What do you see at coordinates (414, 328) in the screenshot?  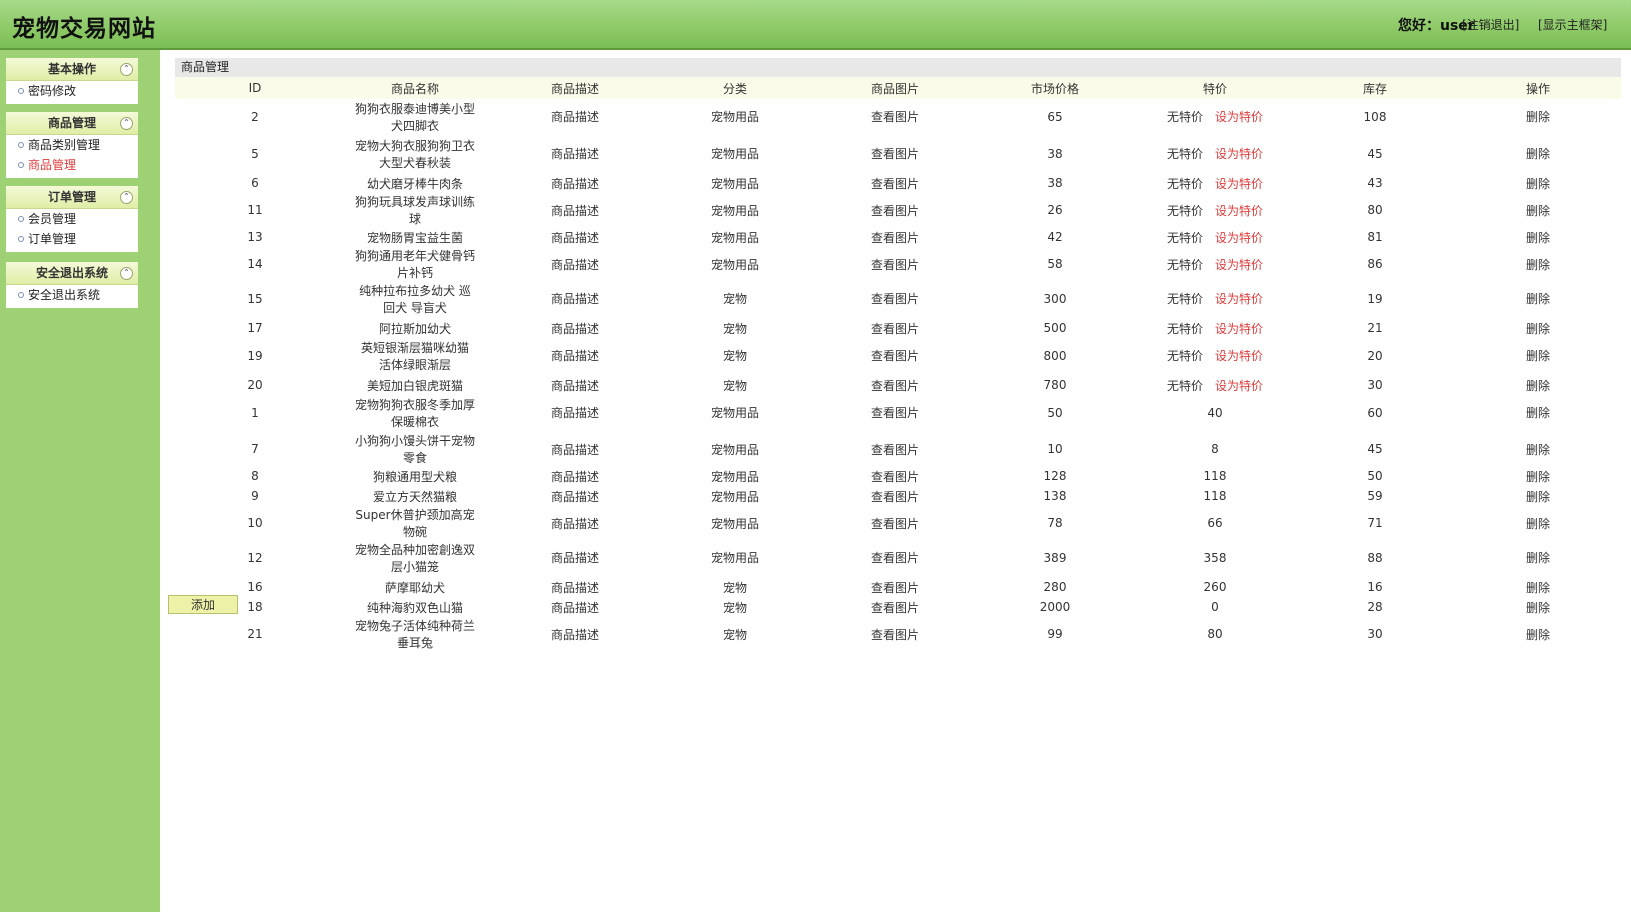 I see `cell-name: 阿拉斯加幼犬` at bounding box center [414, 328].